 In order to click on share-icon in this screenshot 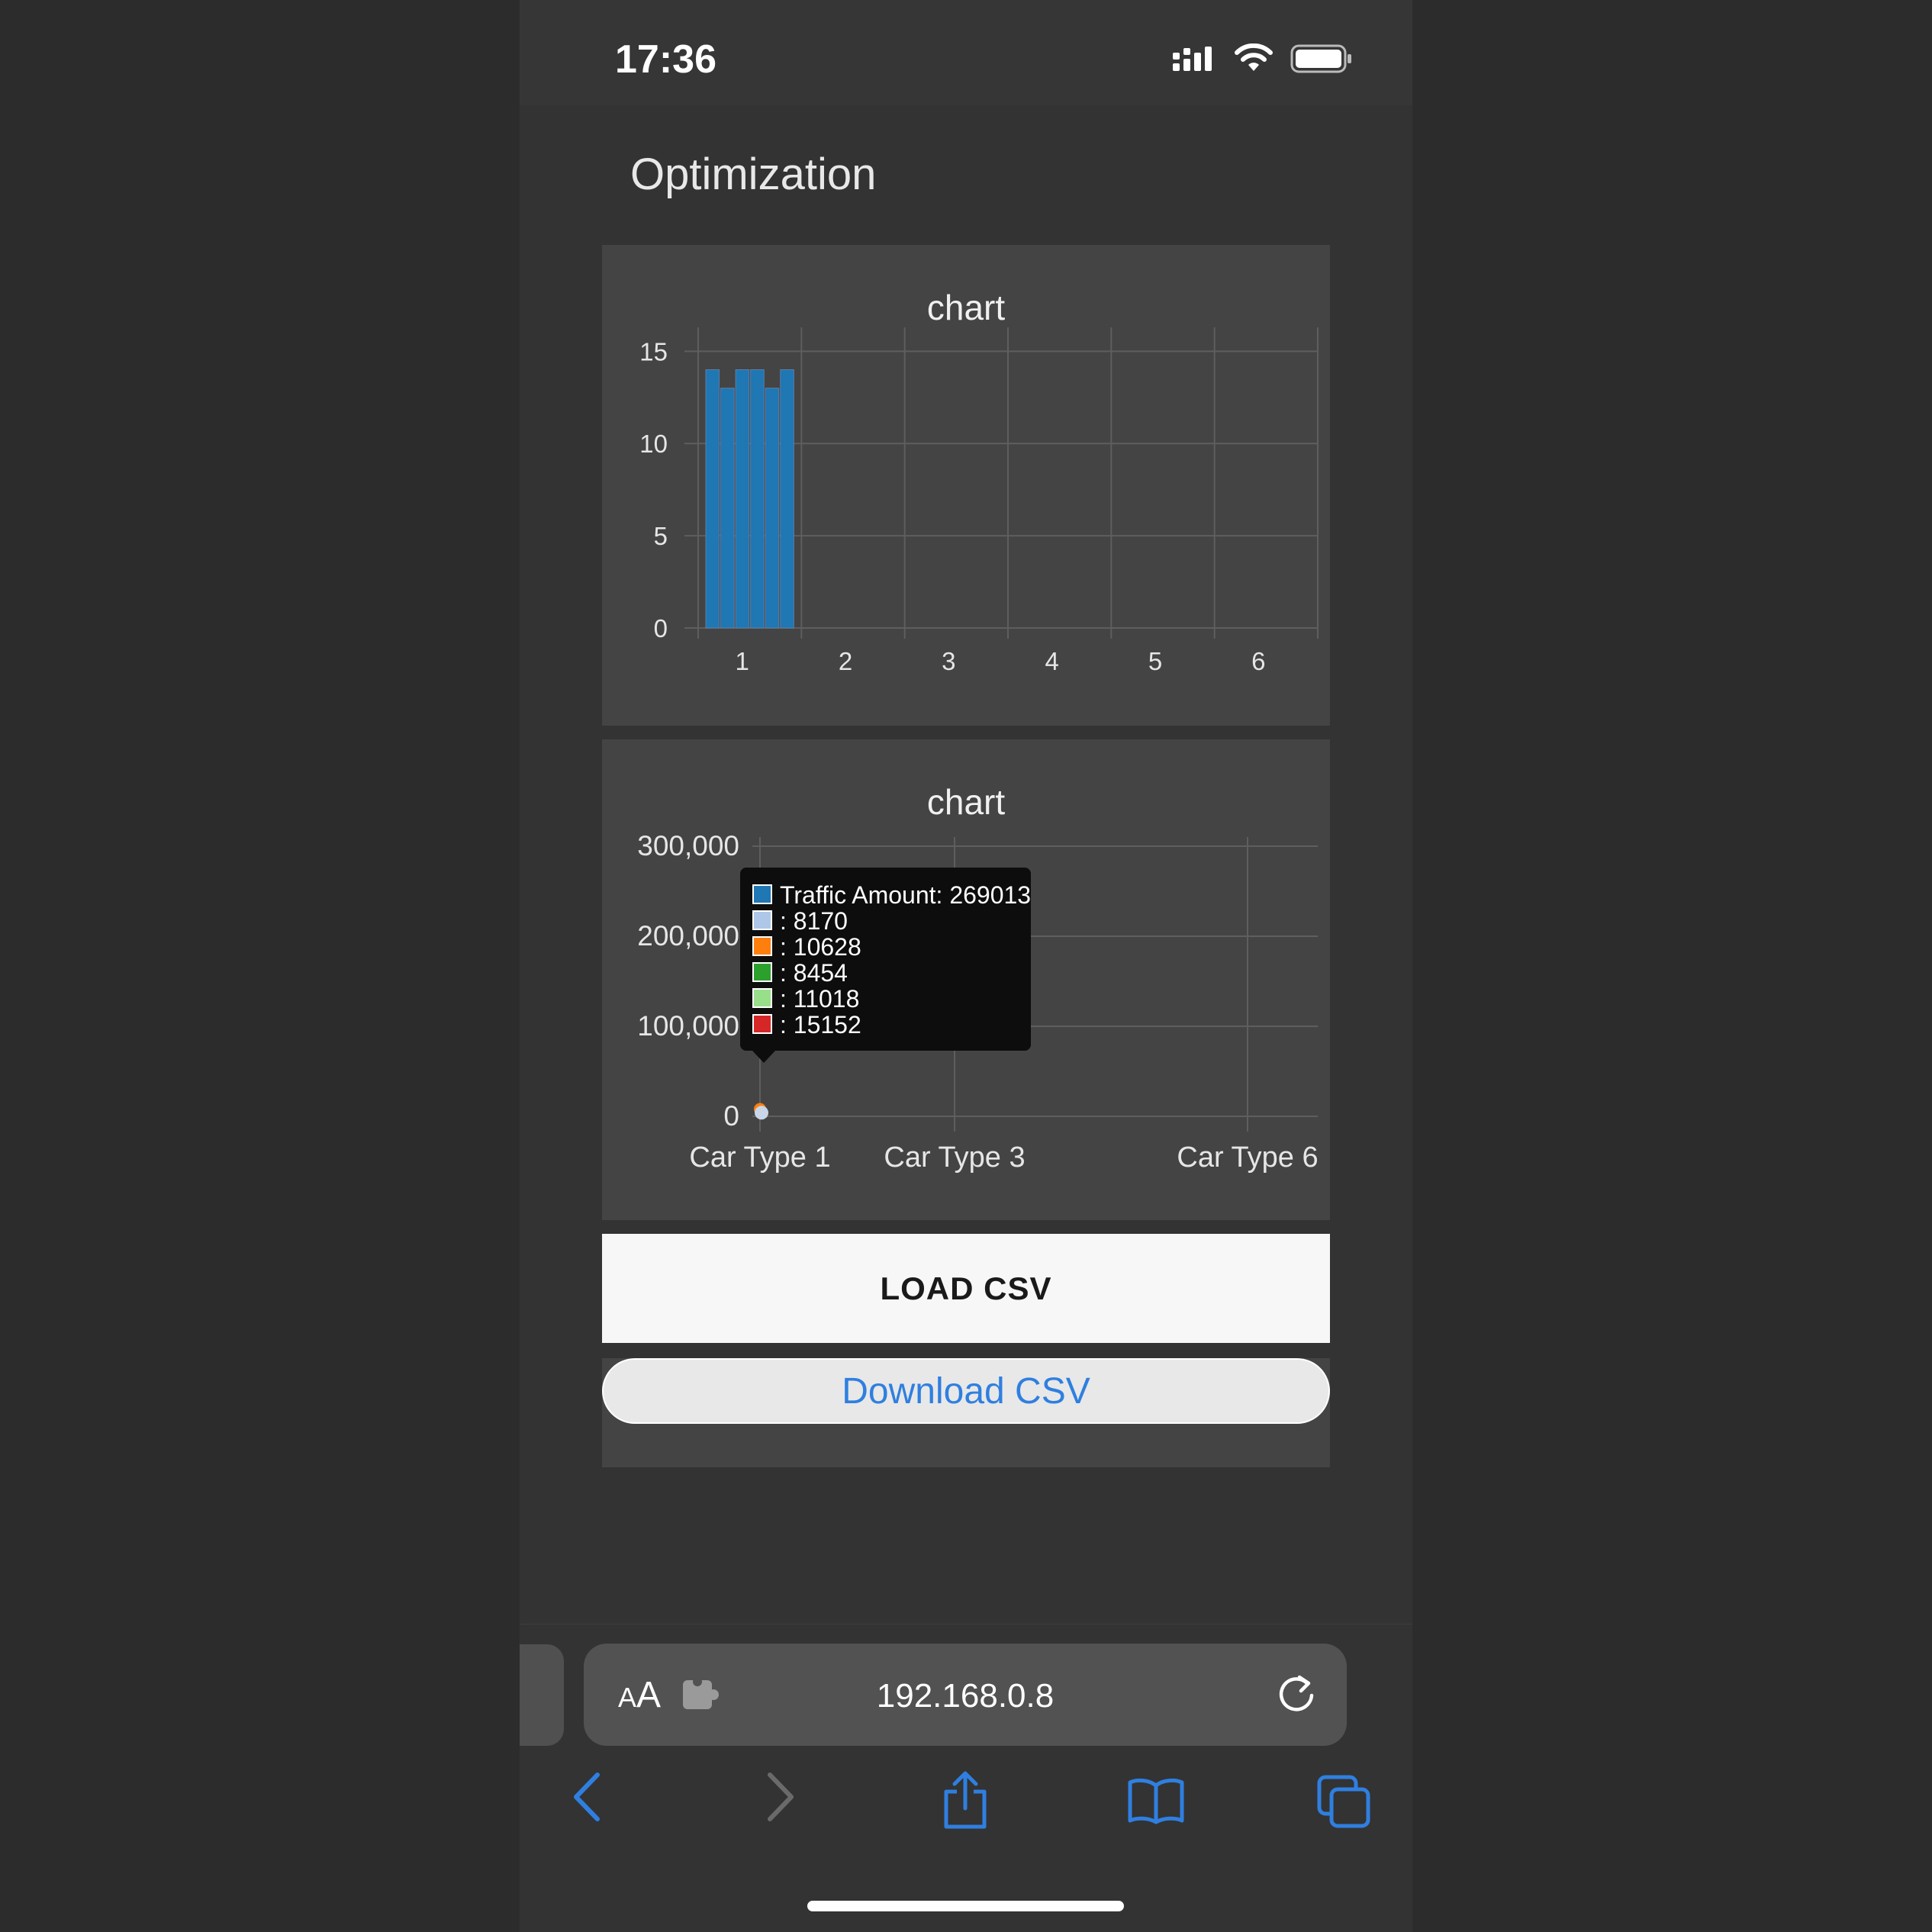, I will do `click(965, 1800)`.